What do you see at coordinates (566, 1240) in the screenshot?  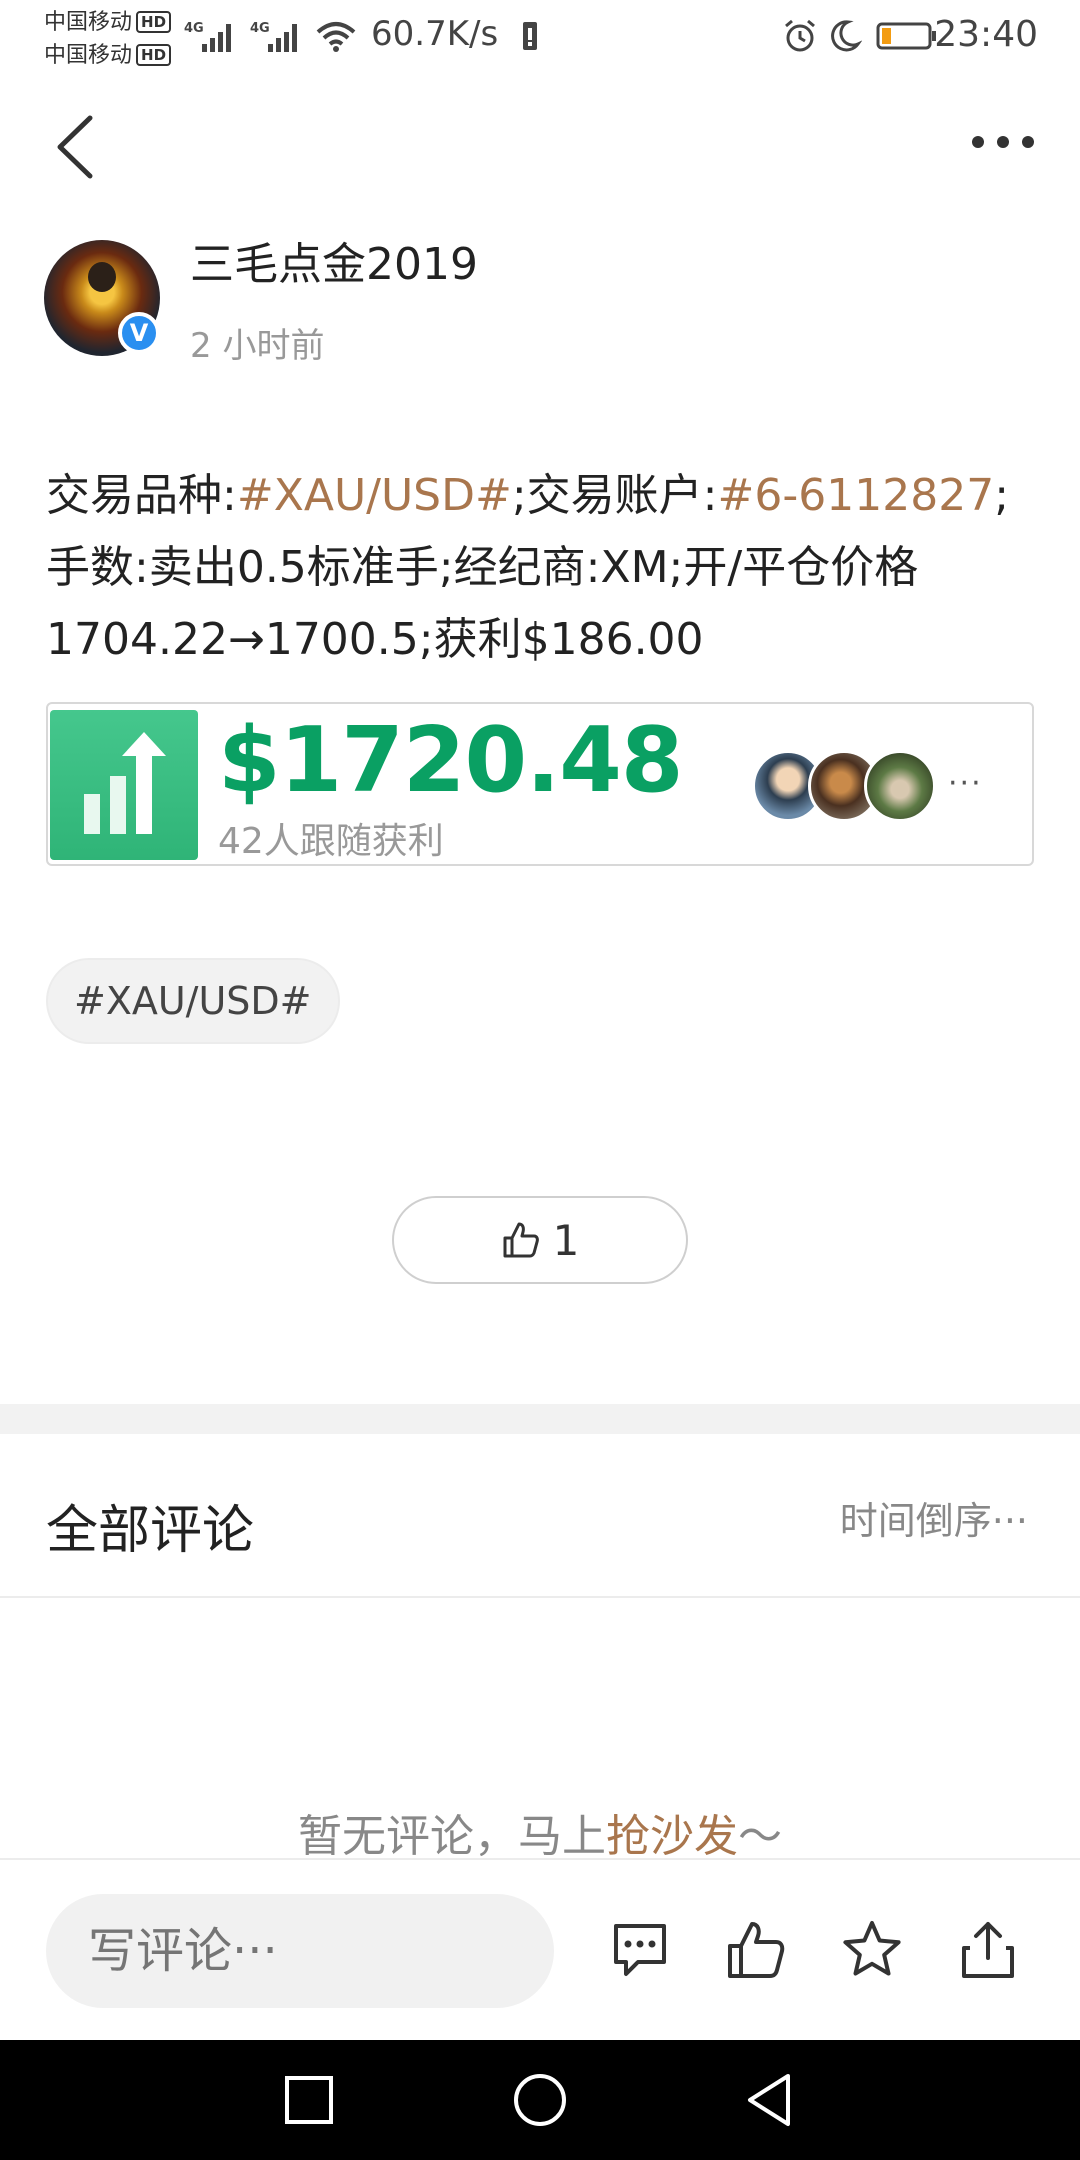 I see `like-count: 1` at bounding box center [566, 1240].